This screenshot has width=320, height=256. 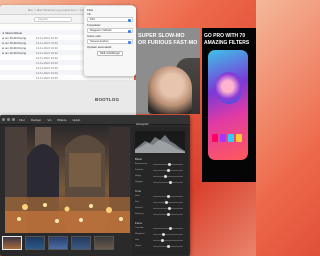 I want to click on adjustment-slider: Skarphed, so click(x=160, y=234).